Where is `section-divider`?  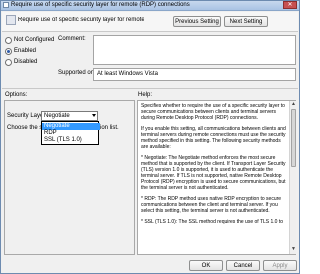
section-divider is located at coordinates (150, 88).